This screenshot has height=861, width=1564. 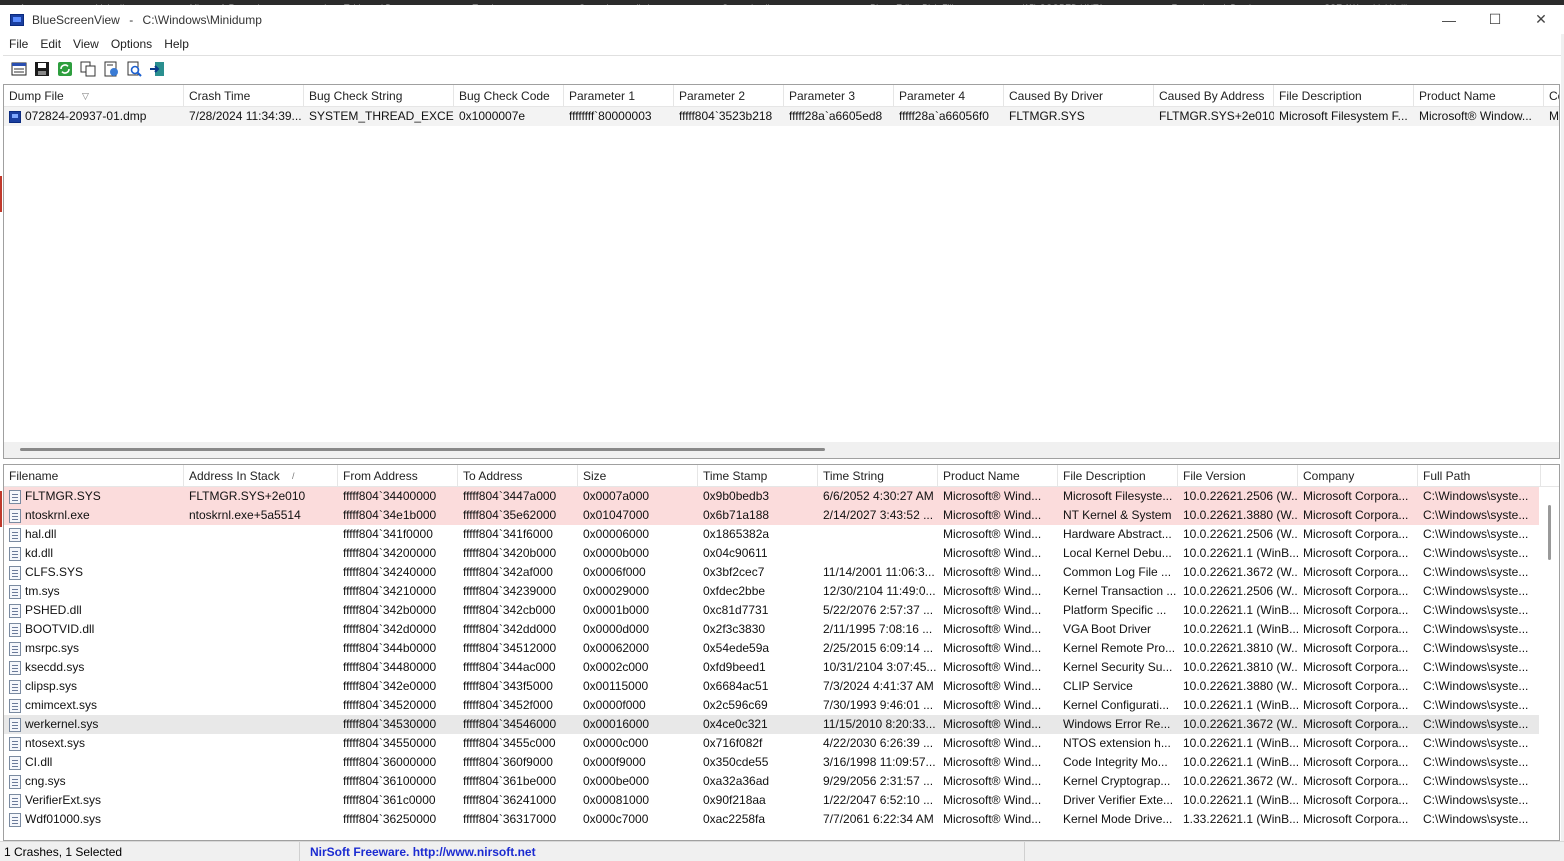 I want to click on module-cell-to-address: fffff804`36241000, so click(x=518, y=800).